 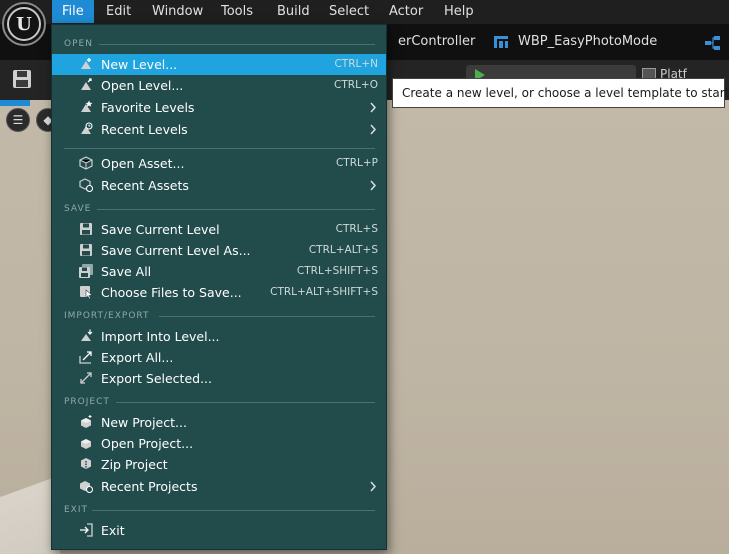 What do you see at coordinates (73, 11) in the screenshot?
I see `menu-file: File` at bounding box center [73, 11].